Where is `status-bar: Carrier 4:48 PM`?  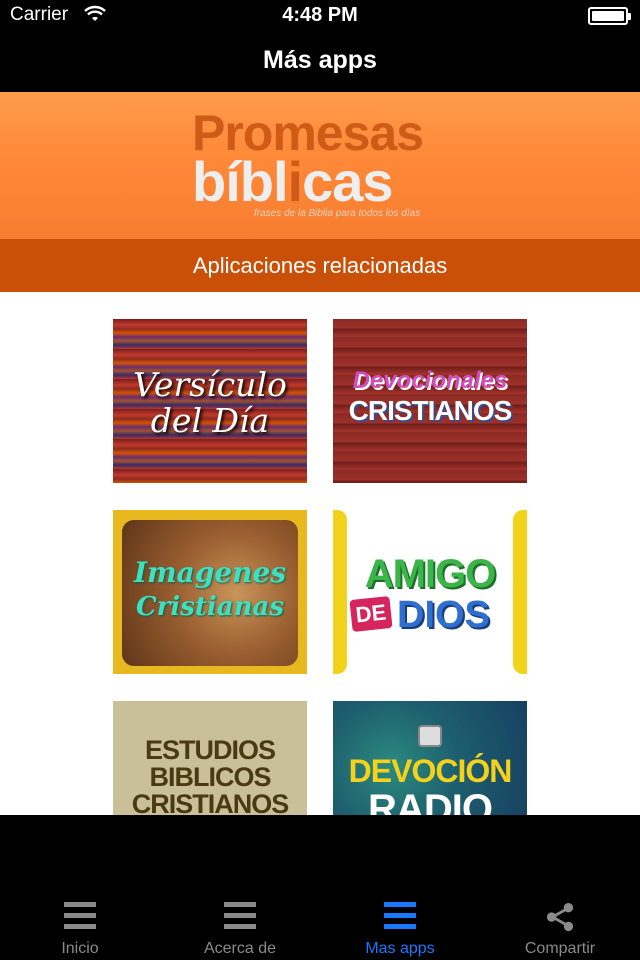 status-bar: Carrier 4:48 PM is located at coordinates (320, 16).